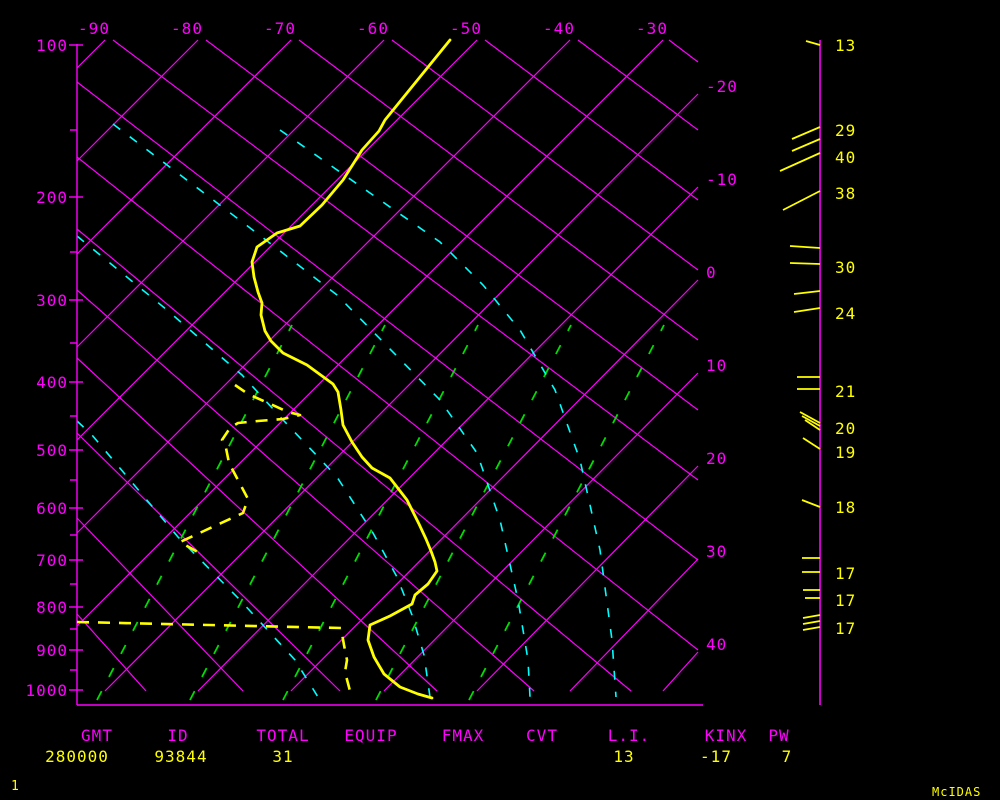  What do you see at coordinates (52, 650) in the screenshot?
I see `svg-text: 900` at bounding box center [52, 650].